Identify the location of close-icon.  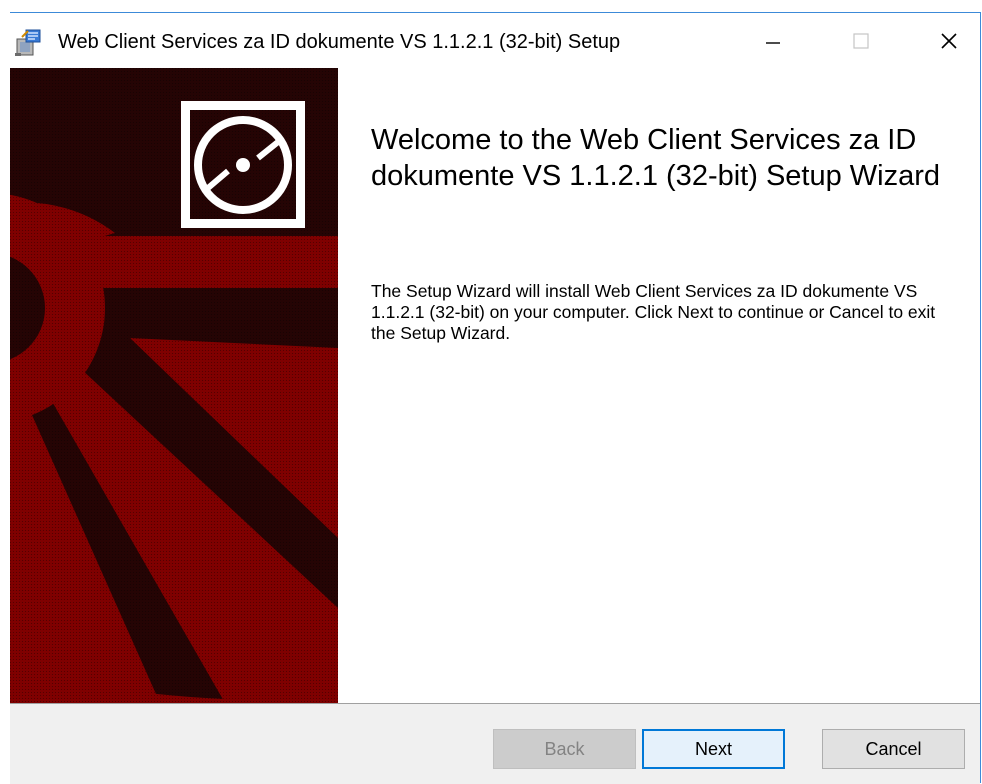
(949, 41).